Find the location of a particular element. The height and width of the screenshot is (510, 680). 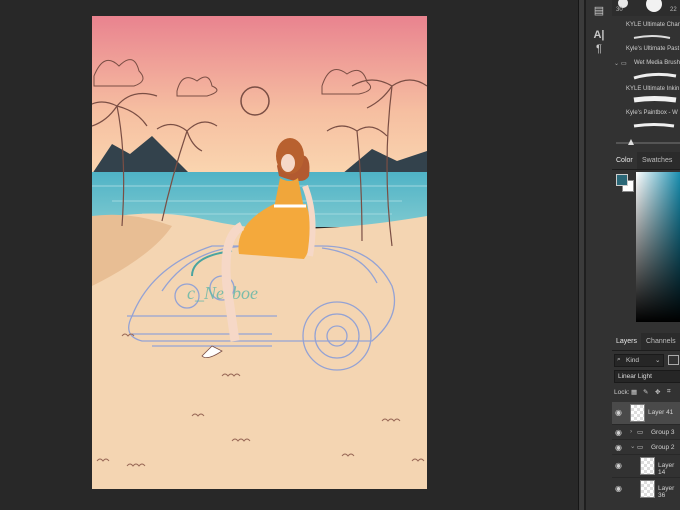

brush-size-label: 22 is located at coordinates (673, 10).